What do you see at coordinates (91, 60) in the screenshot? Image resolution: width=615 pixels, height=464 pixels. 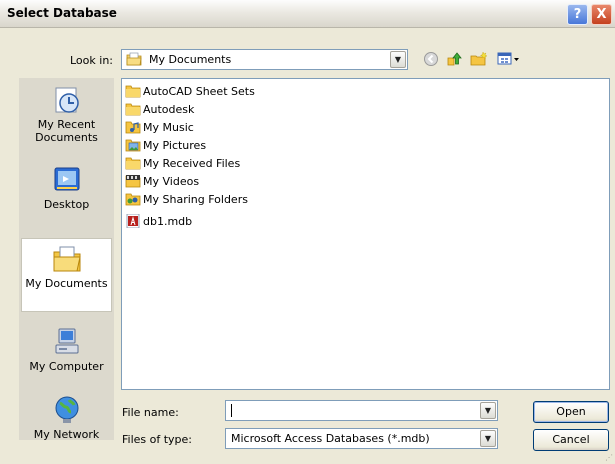 I see `lookin-label: Look in:` at bounding box center [91, 60].